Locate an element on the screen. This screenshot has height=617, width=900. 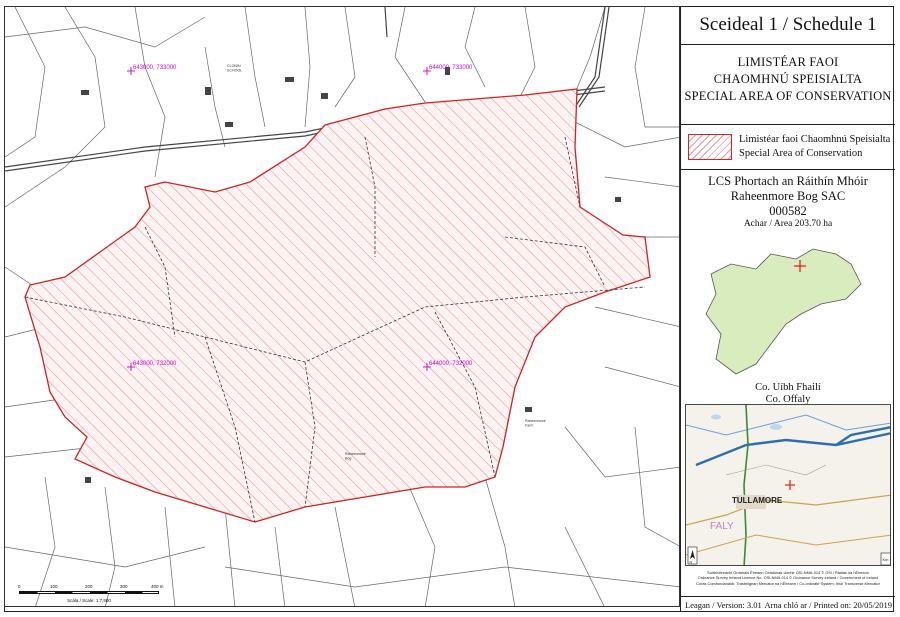
scale-caption: Scála / Scale: 1:7,500 is located at coordinates (89, 600).